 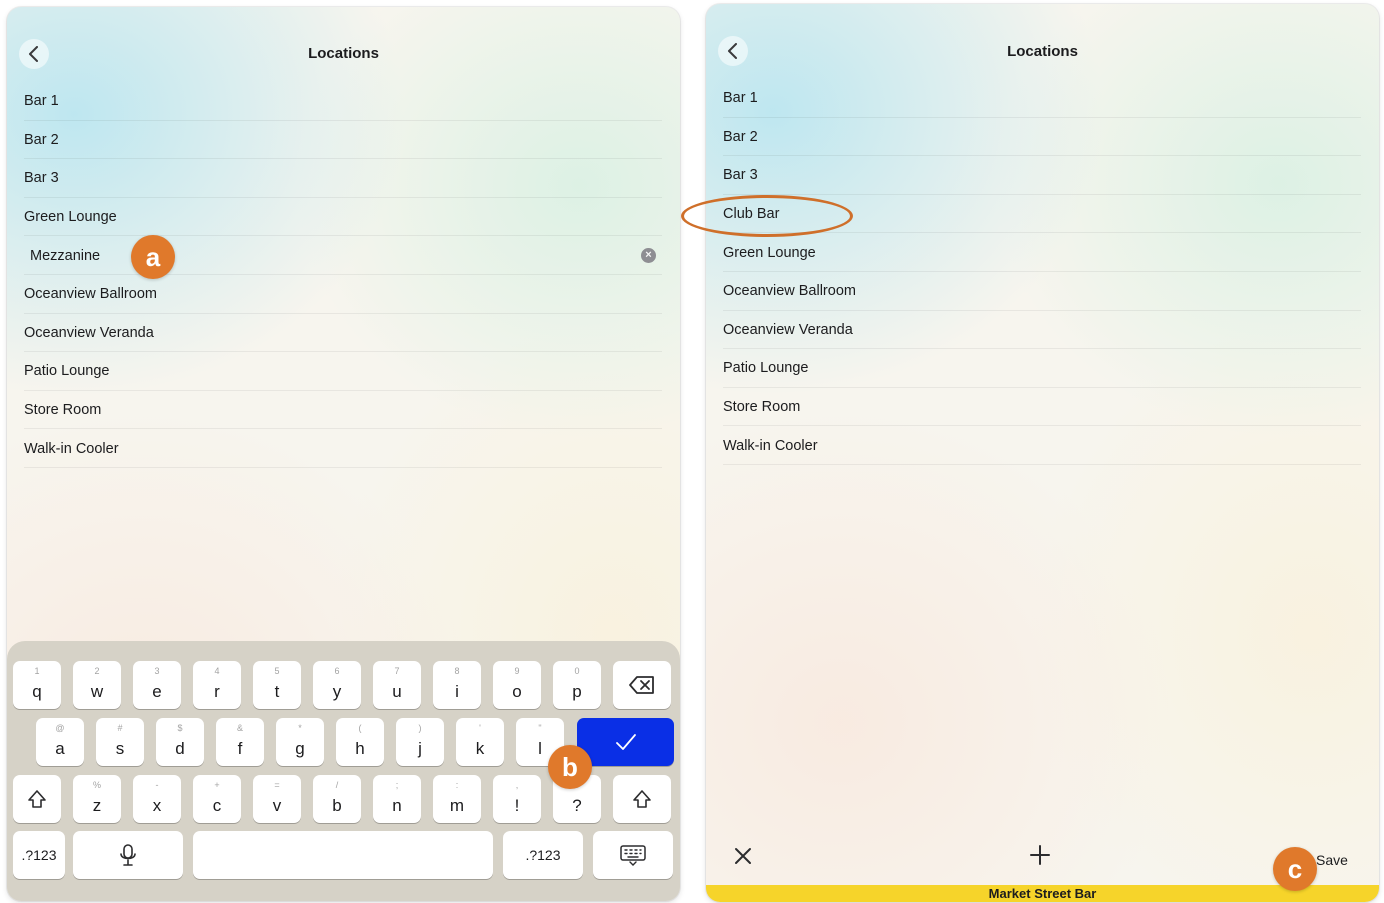 I want to click on key-hint: 8, so click(x=457, y=671).